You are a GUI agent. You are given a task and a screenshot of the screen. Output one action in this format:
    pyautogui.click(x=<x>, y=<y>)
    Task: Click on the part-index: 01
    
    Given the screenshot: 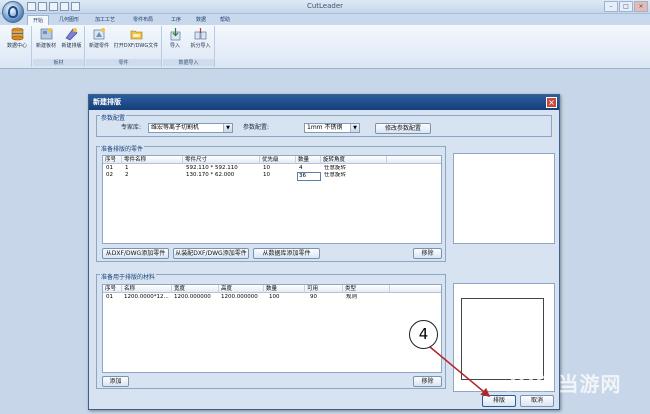 What is the action you would take?
    pyautogui.click(x=109, y=168)
    